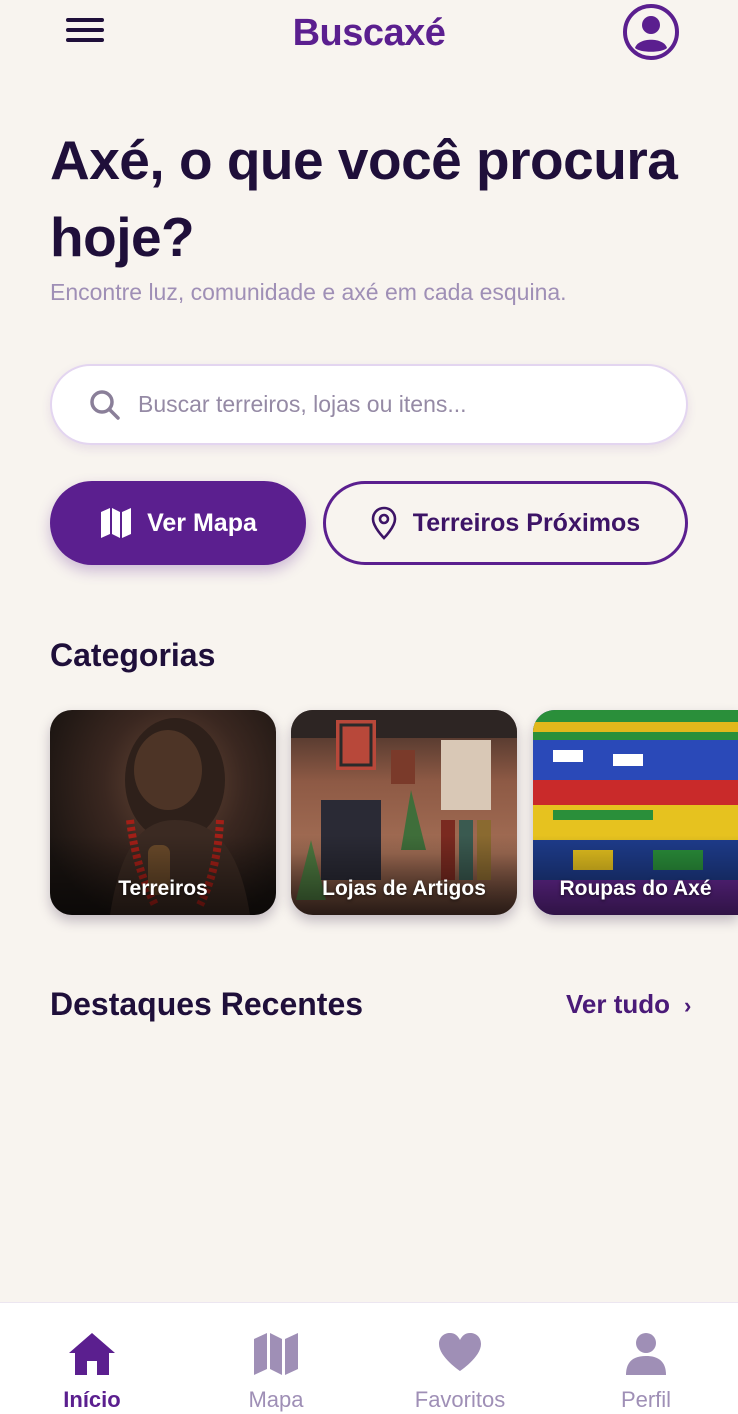  Describe the element at coordinates (207, 1004) in the screenshot. I see `highlights-title: Destaques Recentes` at that location.